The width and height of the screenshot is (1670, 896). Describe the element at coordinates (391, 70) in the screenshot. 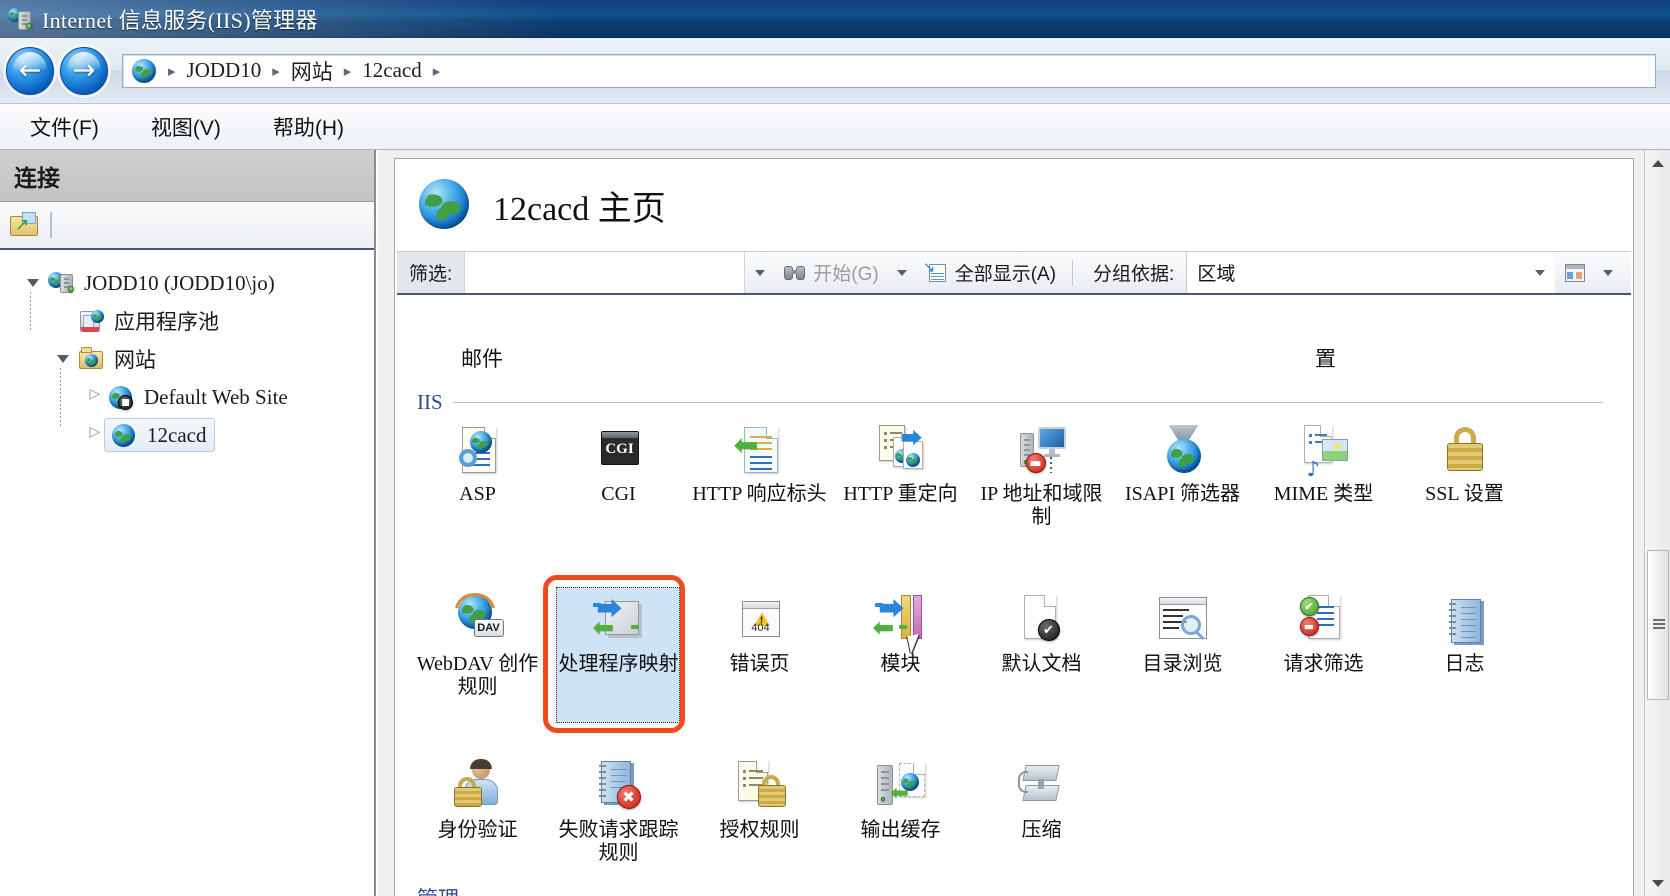

I see `breadcrumb-item-site: 12cacd` at that location.